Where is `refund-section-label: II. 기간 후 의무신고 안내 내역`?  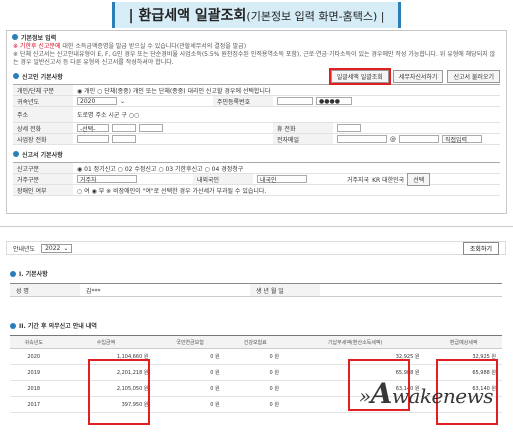
refund-section-label: II. 기간 후 의무신고 안내 내역 is located at coordinates (58, 326).